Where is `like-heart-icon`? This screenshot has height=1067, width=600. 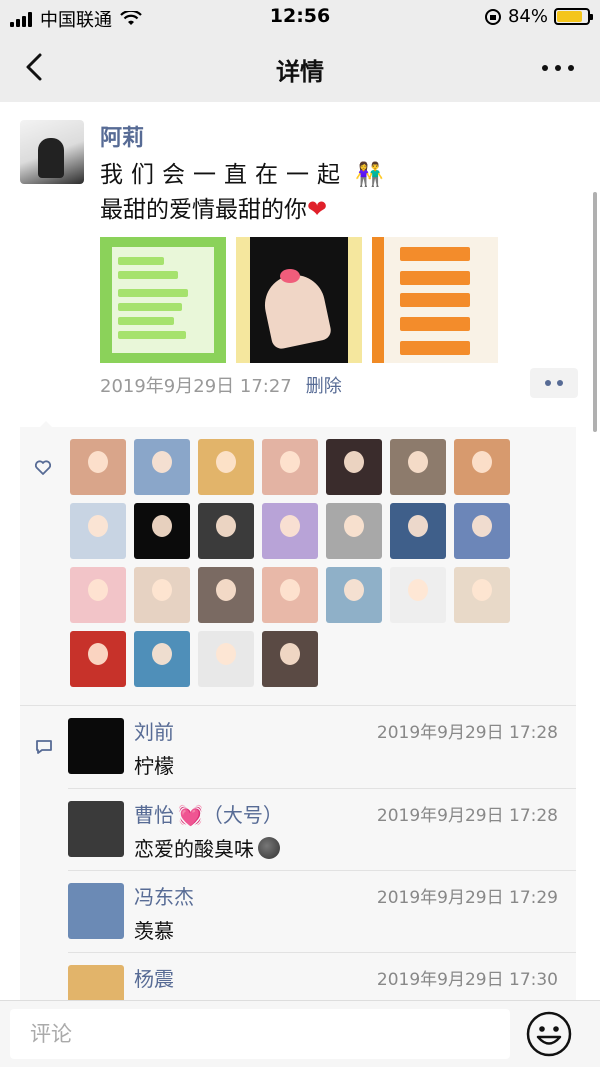
like-heart-icon is located at coordinates (43, 467).